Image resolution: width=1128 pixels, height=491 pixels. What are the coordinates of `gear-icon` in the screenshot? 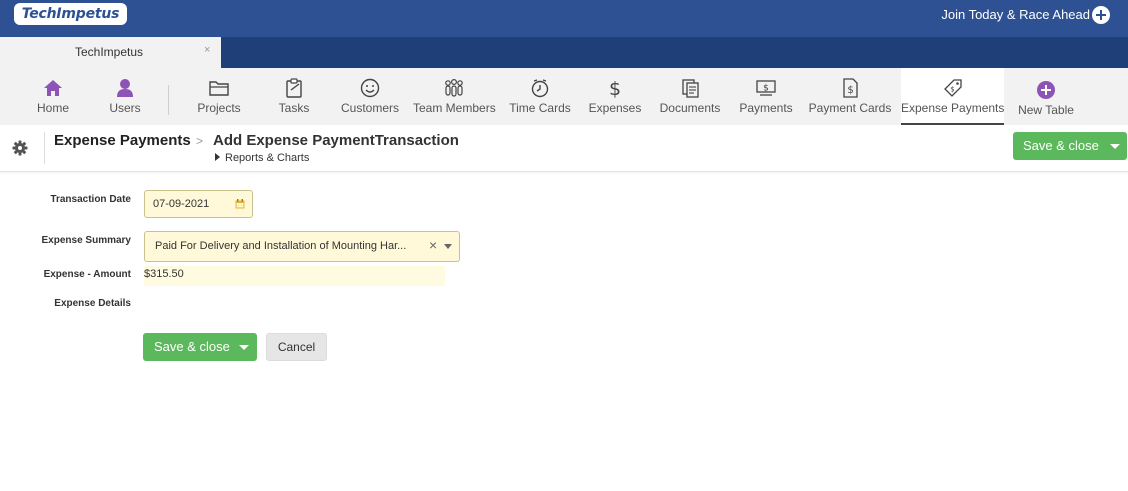 It's located at (20, 148).